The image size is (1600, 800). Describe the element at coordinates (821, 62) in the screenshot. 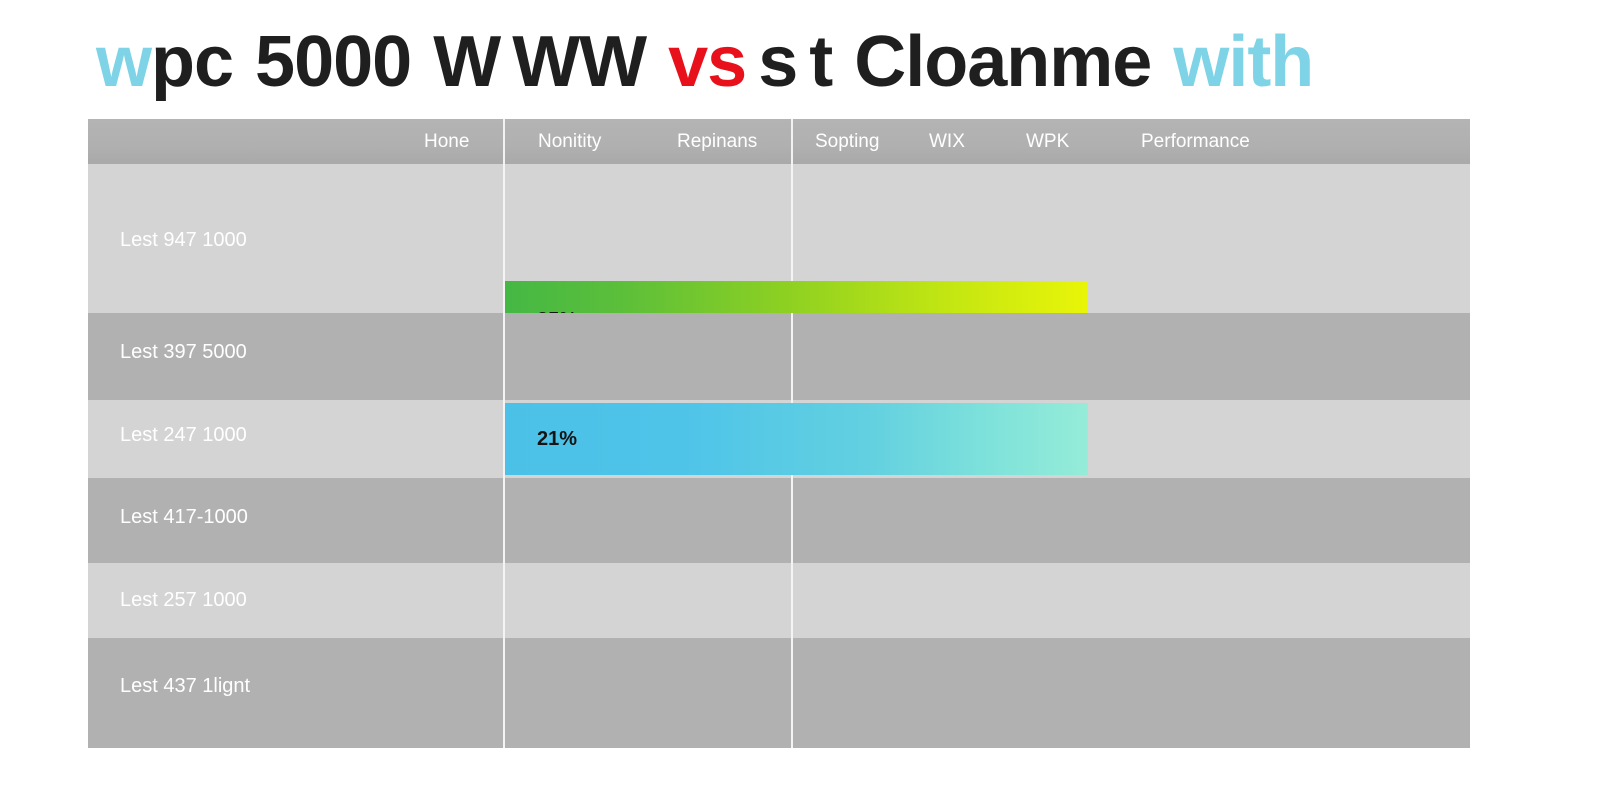

I see `title-segment-8: t` at that location.